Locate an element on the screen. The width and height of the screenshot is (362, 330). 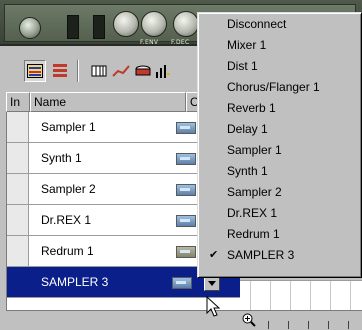
menu-item-label: Synth 1 is located at coordinates (247, 171).